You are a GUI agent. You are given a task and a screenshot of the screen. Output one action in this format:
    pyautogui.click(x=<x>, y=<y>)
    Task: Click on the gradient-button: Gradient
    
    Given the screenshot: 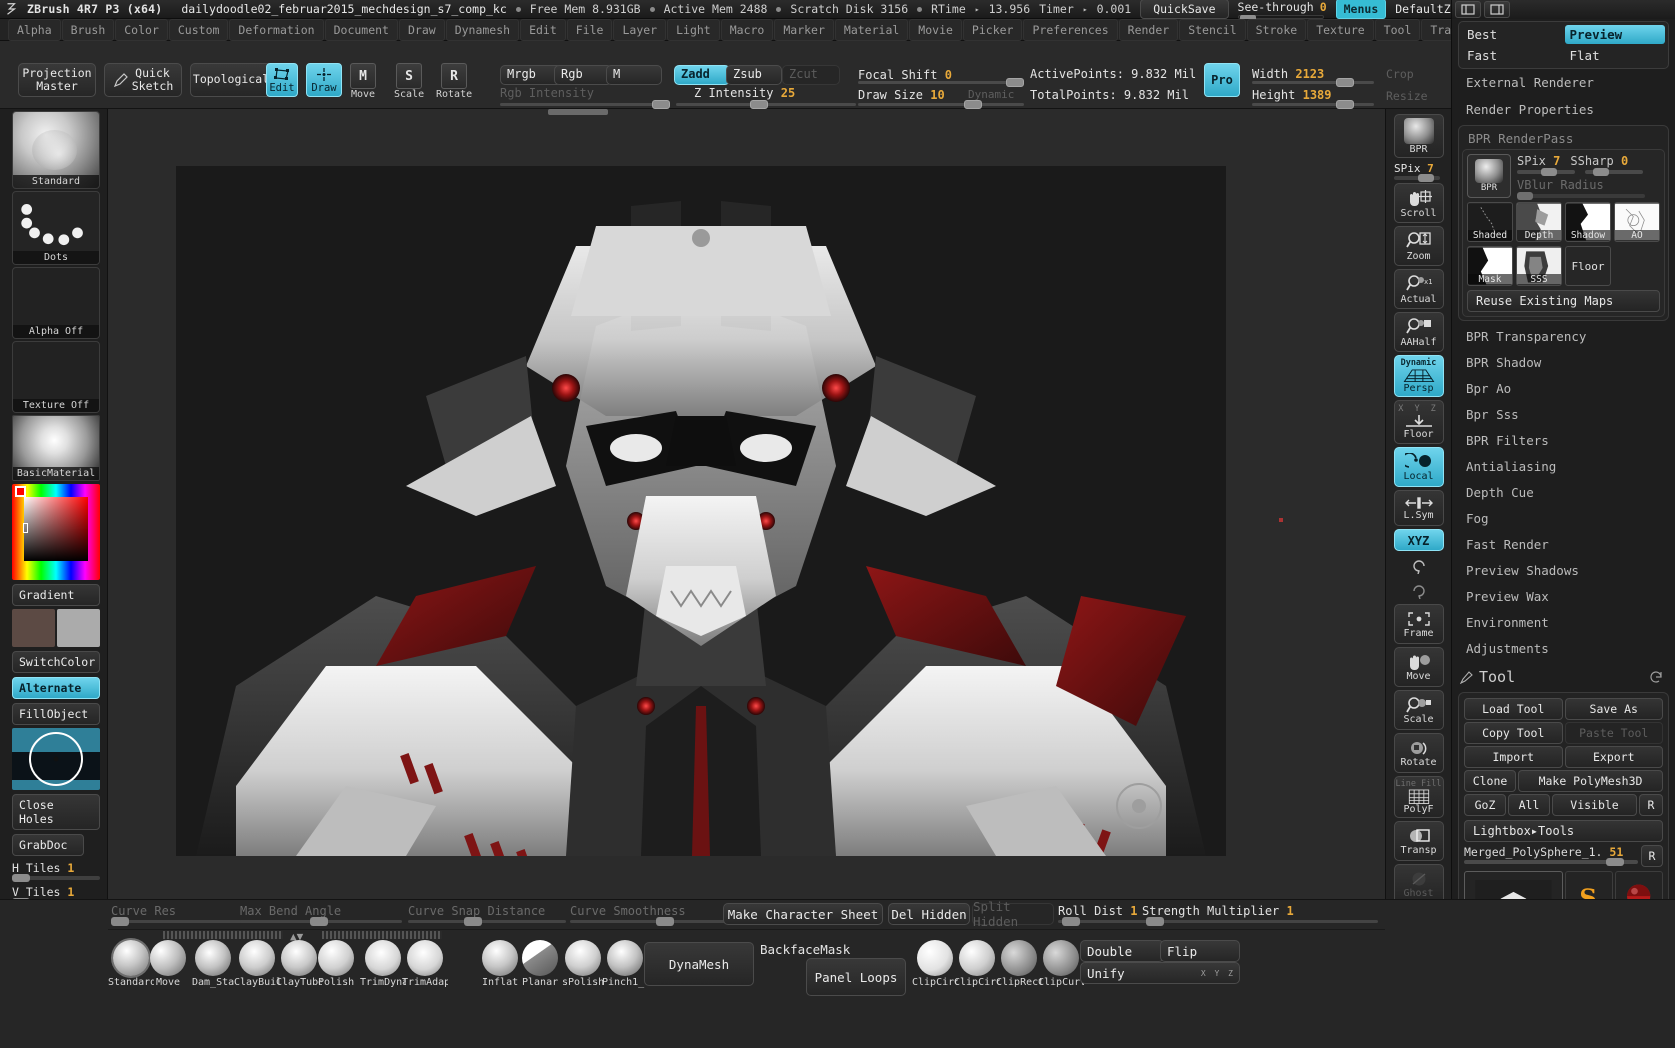 What is the action you would take?
    pyautogui.click(x=56, y=595)
    